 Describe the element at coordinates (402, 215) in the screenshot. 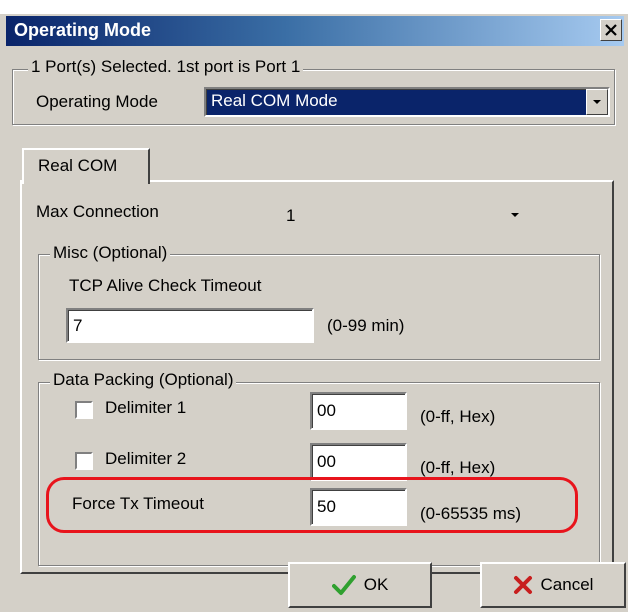

I see `max-connection-select: 1` at that location.